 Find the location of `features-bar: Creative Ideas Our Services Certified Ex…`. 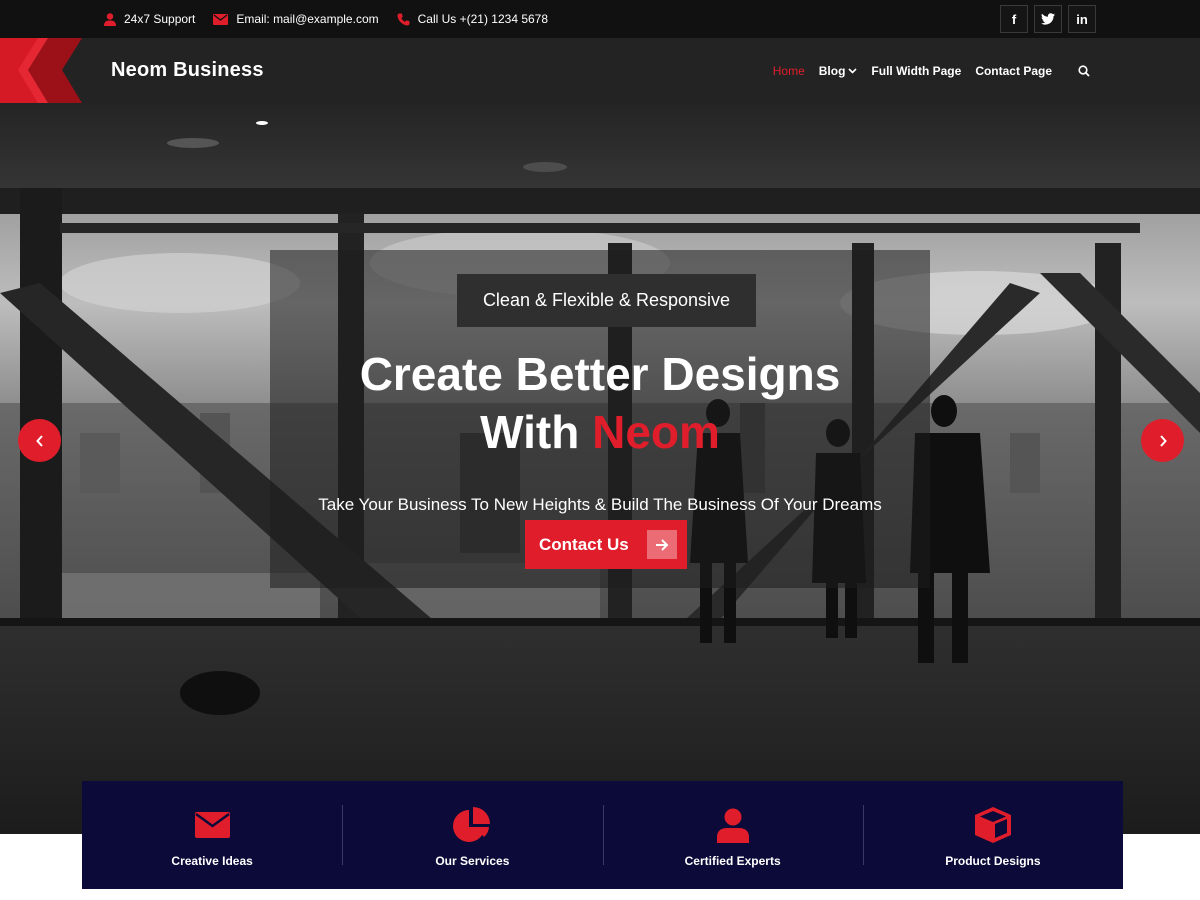

features-bar: Creative Ideas Our Services Certified Ex… is located at coordinates (602, 835).